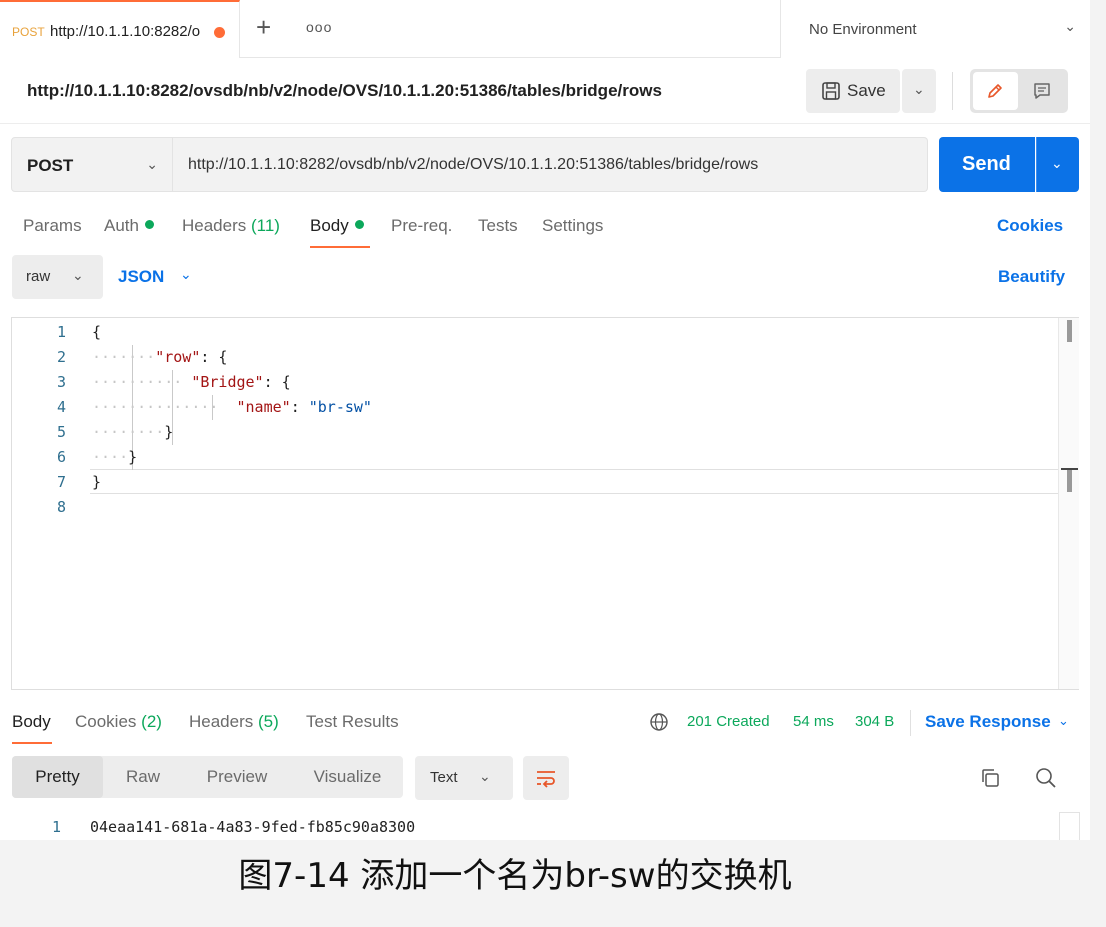 The height and width of the screenshot is (927, 1106). I want to click on code-line: "Bridge": {, so click(241, 382).